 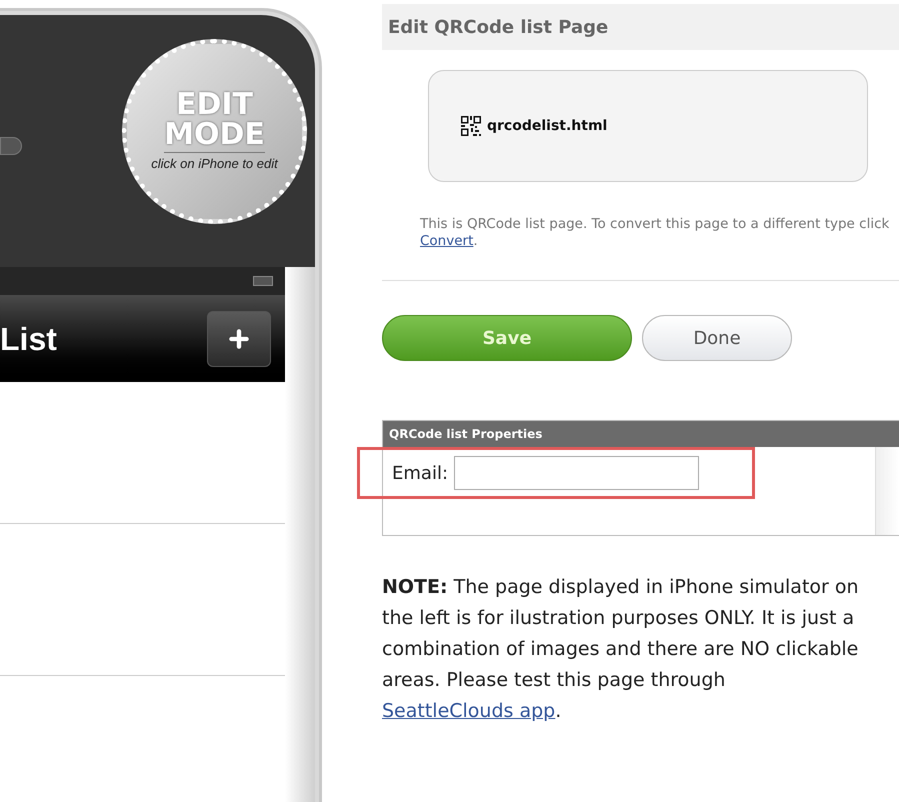 I want to click on camera-icon, so click(x=11, y=146).